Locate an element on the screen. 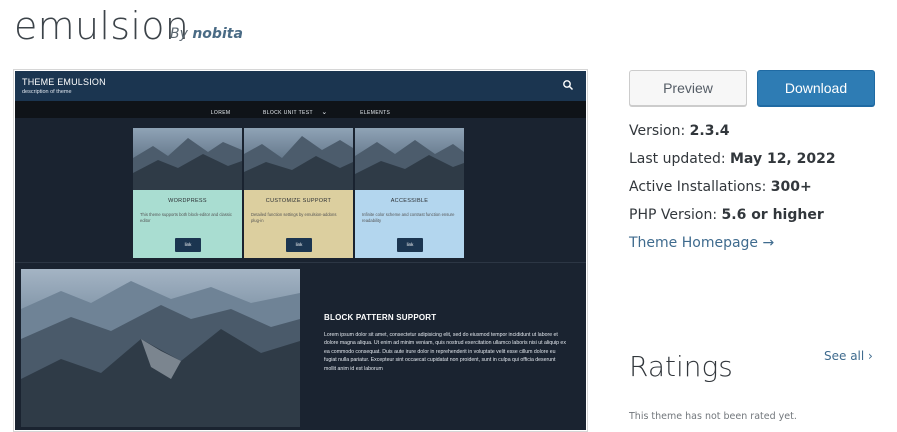 The height and width of the screenshot is (432, 897). see-all-link: See all › is located at coordinates (848, 356).